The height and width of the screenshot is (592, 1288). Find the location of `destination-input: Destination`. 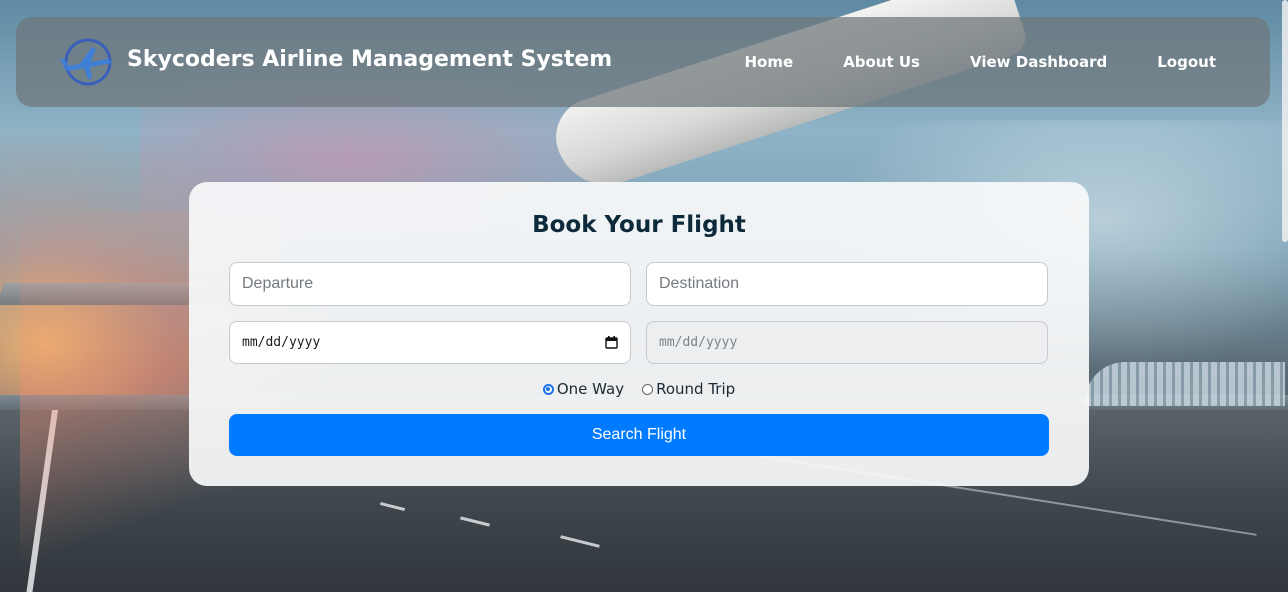

destination-input: Destination is located at coordinates (847, 284).